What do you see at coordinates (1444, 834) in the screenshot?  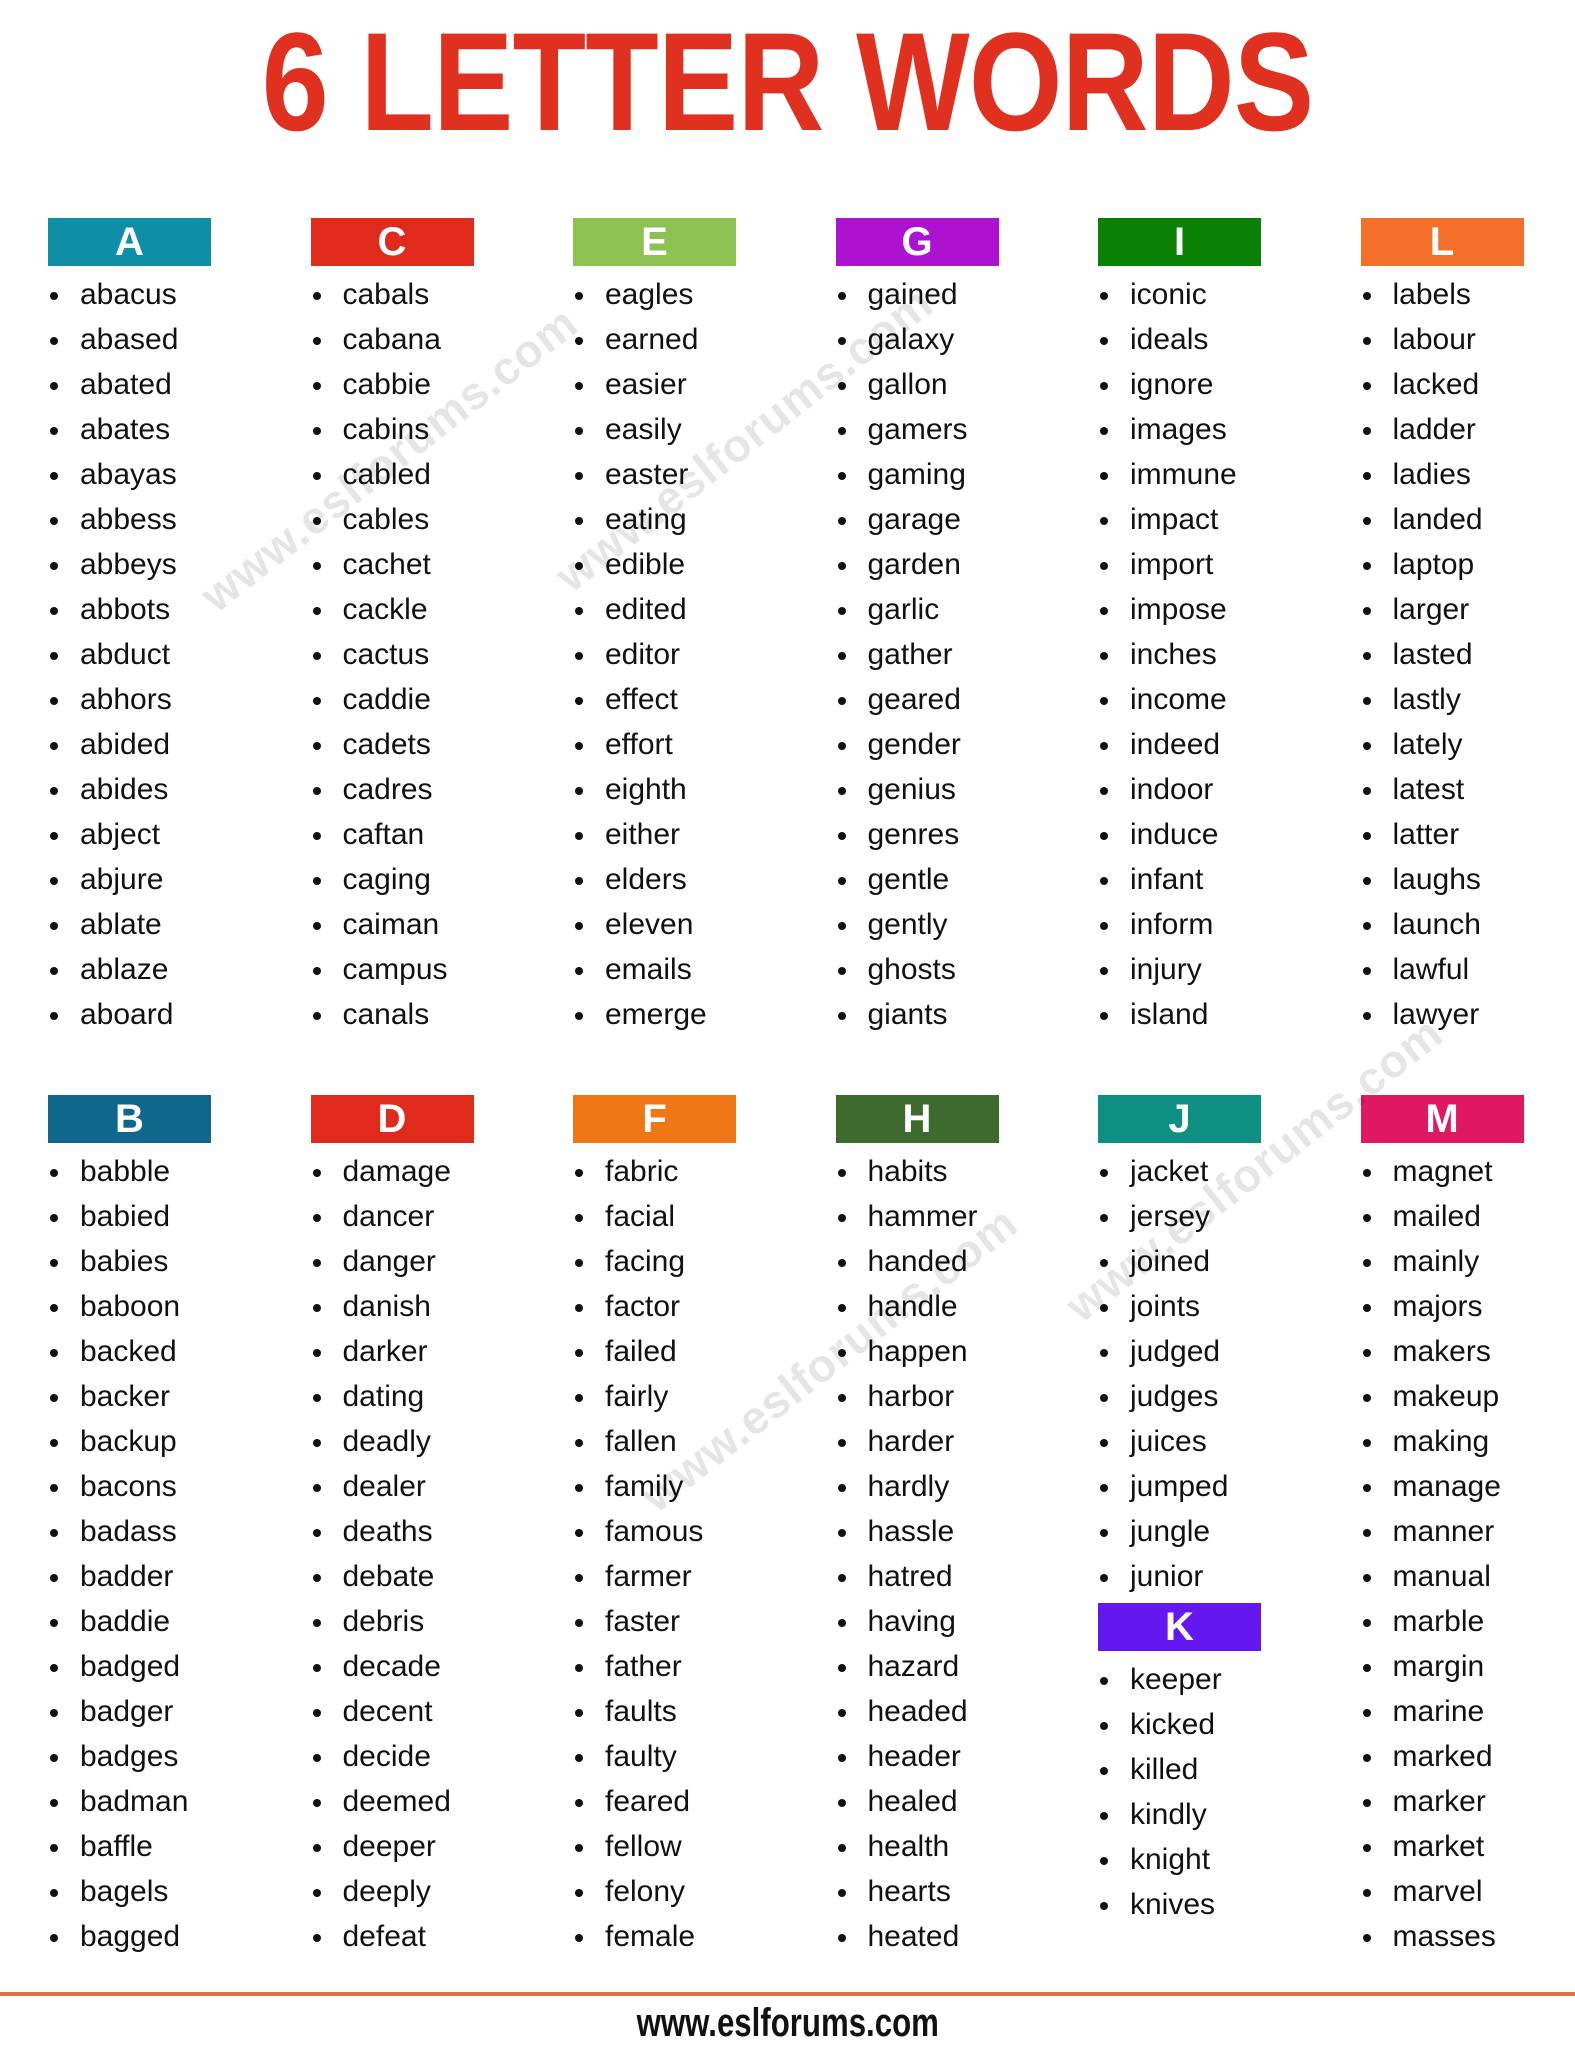 I see `word-item: latter` at bounding box center [1444, 834].